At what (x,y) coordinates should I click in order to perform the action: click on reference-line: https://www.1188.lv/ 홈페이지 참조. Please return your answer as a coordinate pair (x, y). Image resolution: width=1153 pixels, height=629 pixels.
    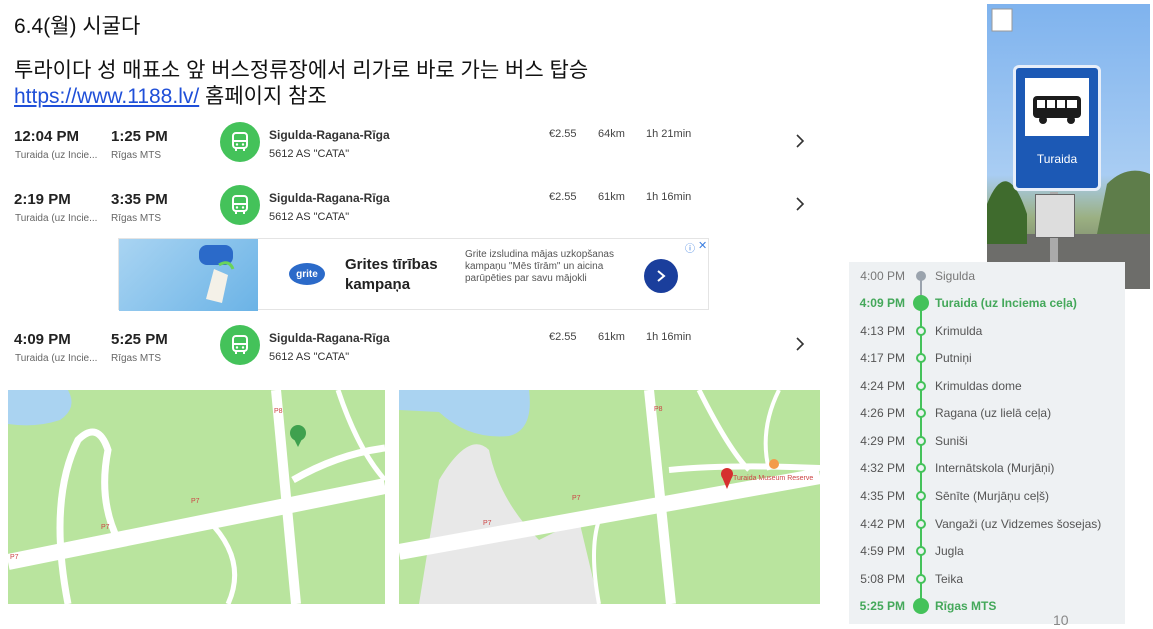
    Looking at the image, I should click on (170, 95).